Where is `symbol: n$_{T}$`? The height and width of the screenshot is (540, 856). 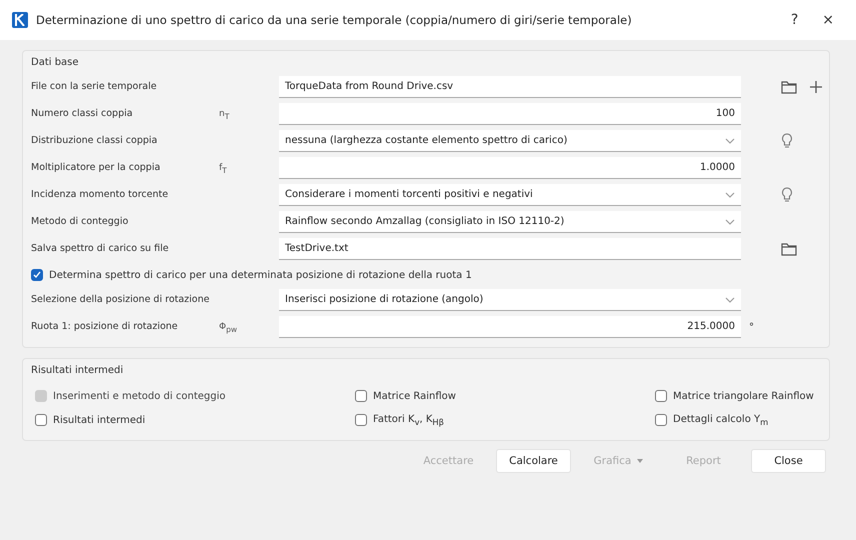
symbol: n$_{T}$ is located at coordinates (224, 114).